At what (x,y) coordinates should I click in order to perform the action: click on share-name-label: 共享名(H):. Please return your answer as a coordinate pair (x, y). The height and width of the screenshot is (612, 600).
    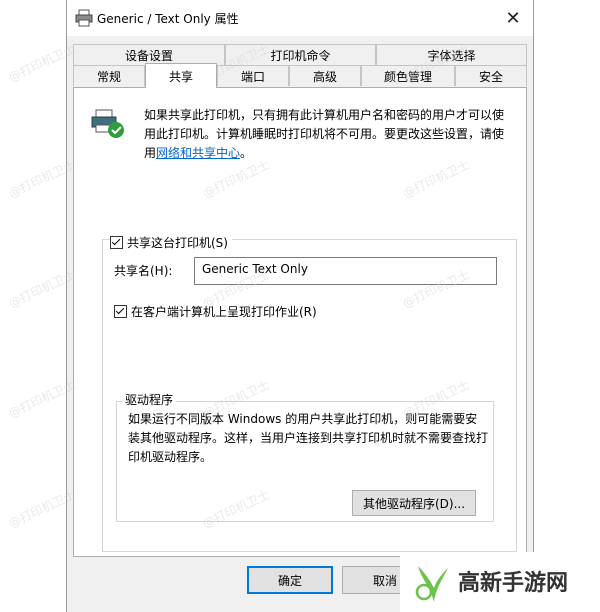
    Looking at the image, I should click on (143, 271).